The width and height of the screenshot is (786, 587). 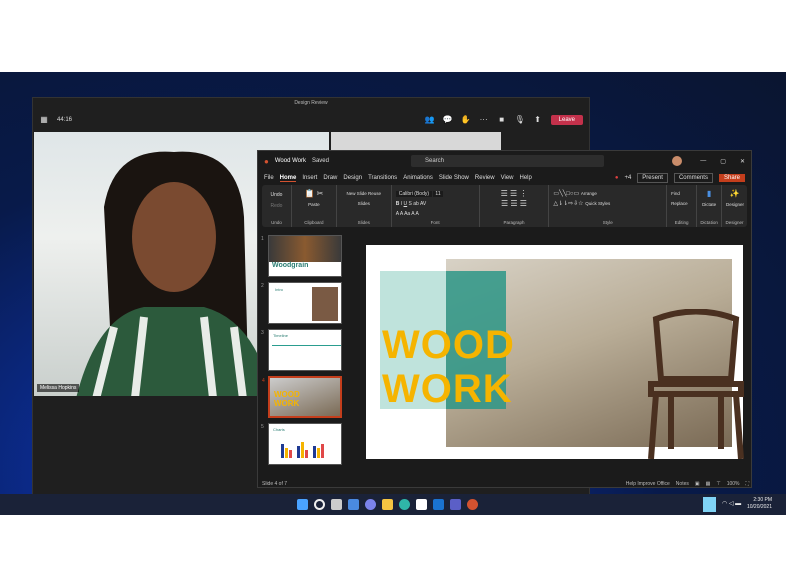 What do you see at coordinates (382, 178) in the screenshot?
I see `tab-transitions: Transitions` at bounding box center [382, 178].